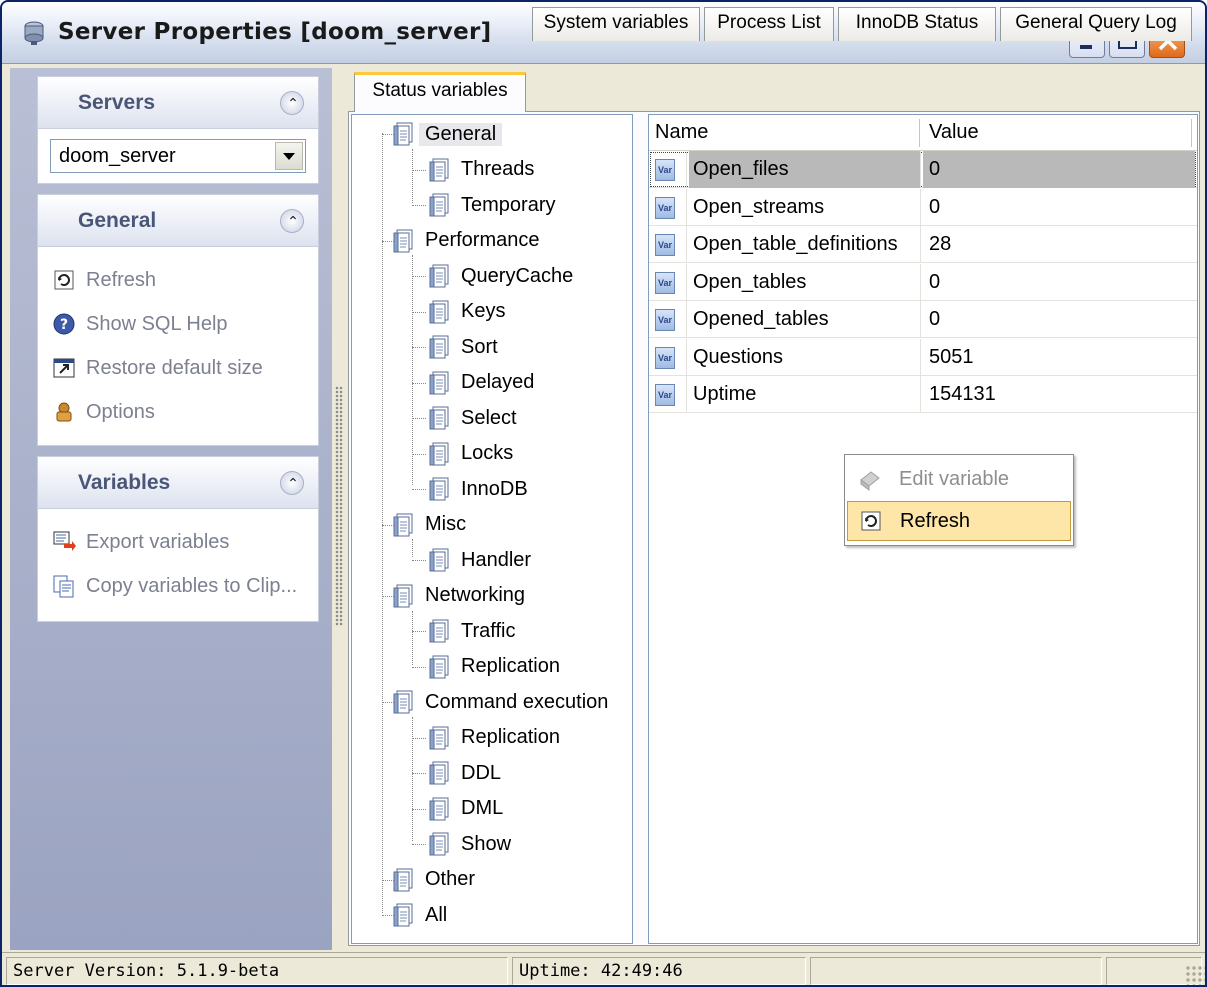 The image size is (1207, 987). Describe the element at coordinates (140, 542) in the screenshot. I see `export-variables-action: Export variables` at that location.